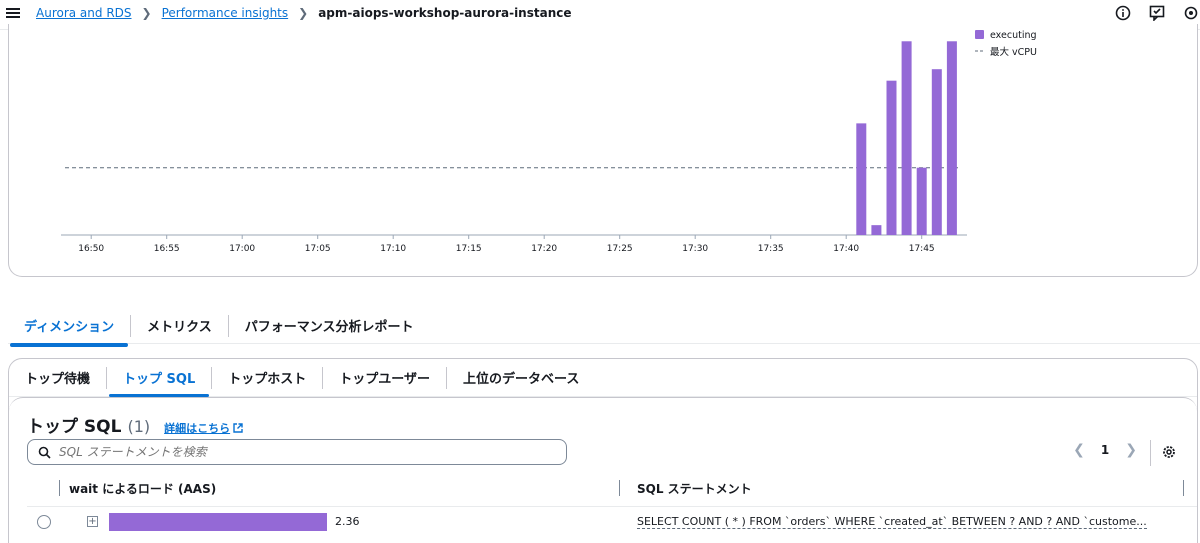  I want to click on info-icon, so click(1123, 13).